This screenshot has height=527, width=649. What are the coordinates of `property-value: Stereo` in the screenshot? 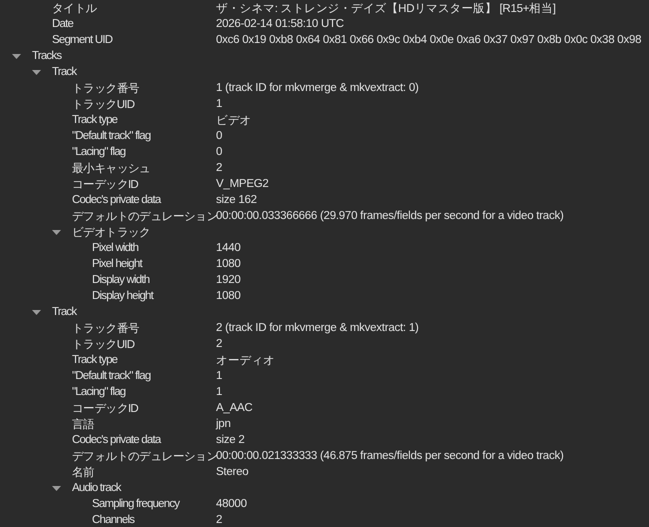 It's located at (232, 472).